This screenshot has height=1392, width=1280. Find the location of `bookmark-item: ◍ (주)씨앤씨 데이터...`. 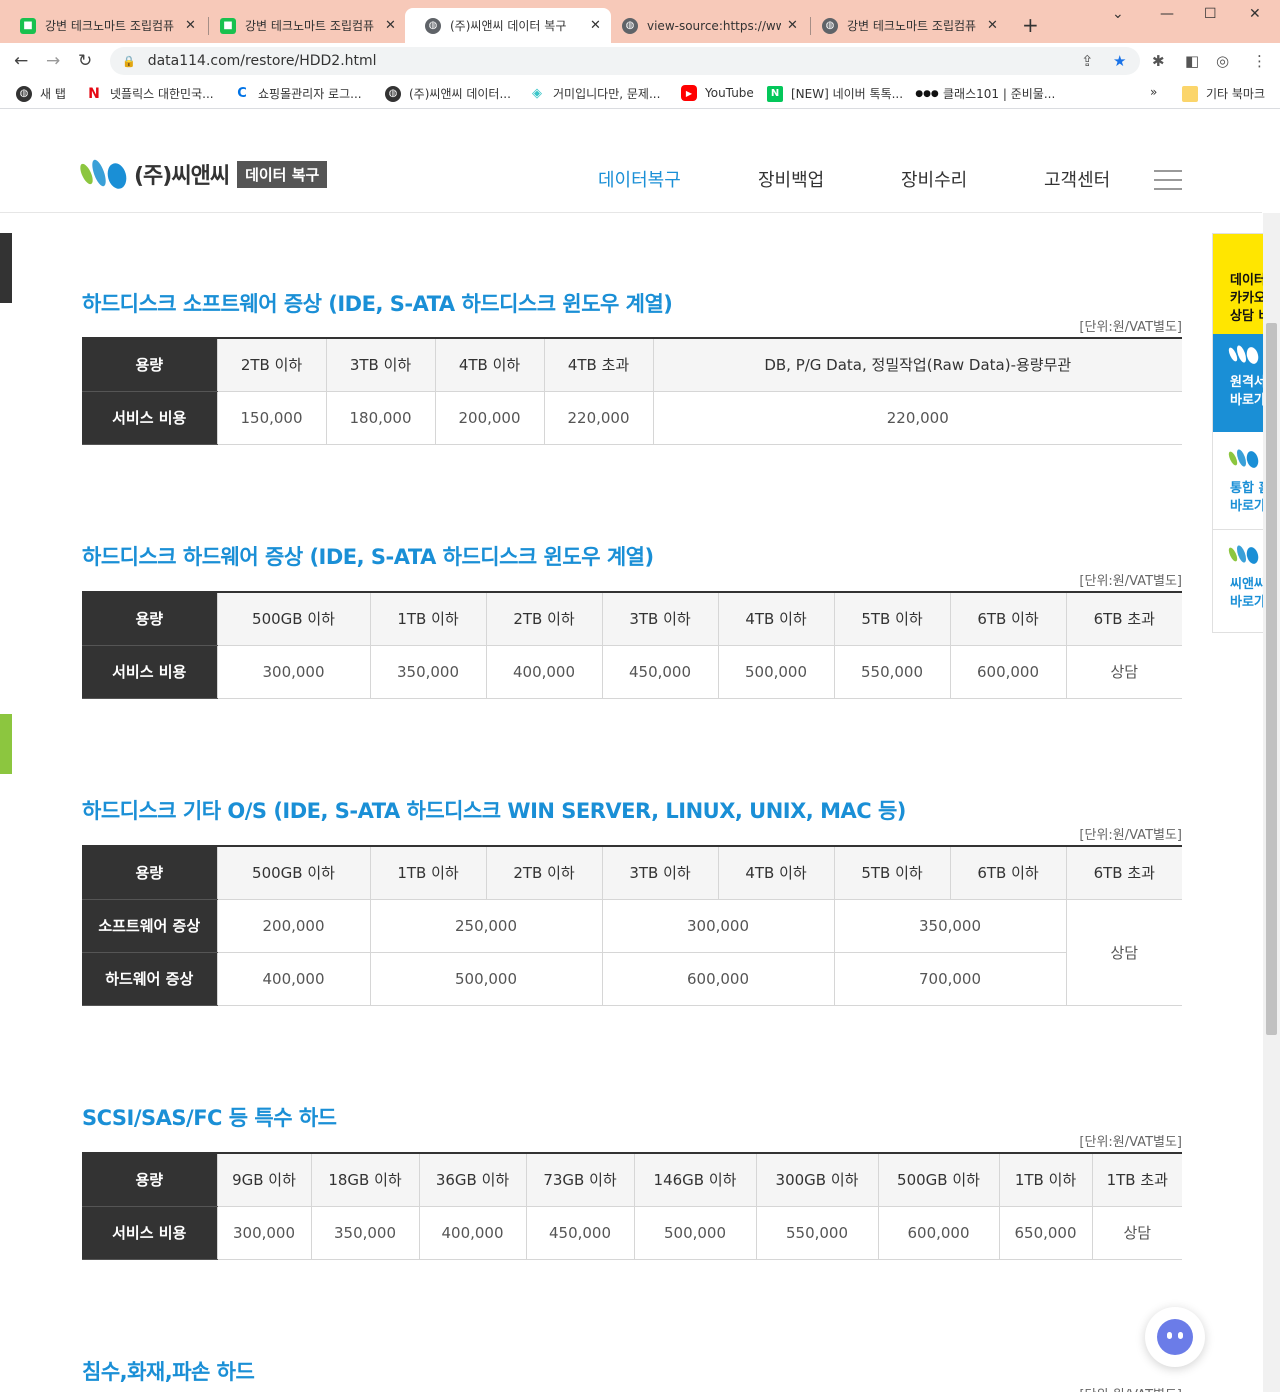

bookmark-item: ◍ (주)씨앤씨 데이터... is located at coordinates (448, 93).